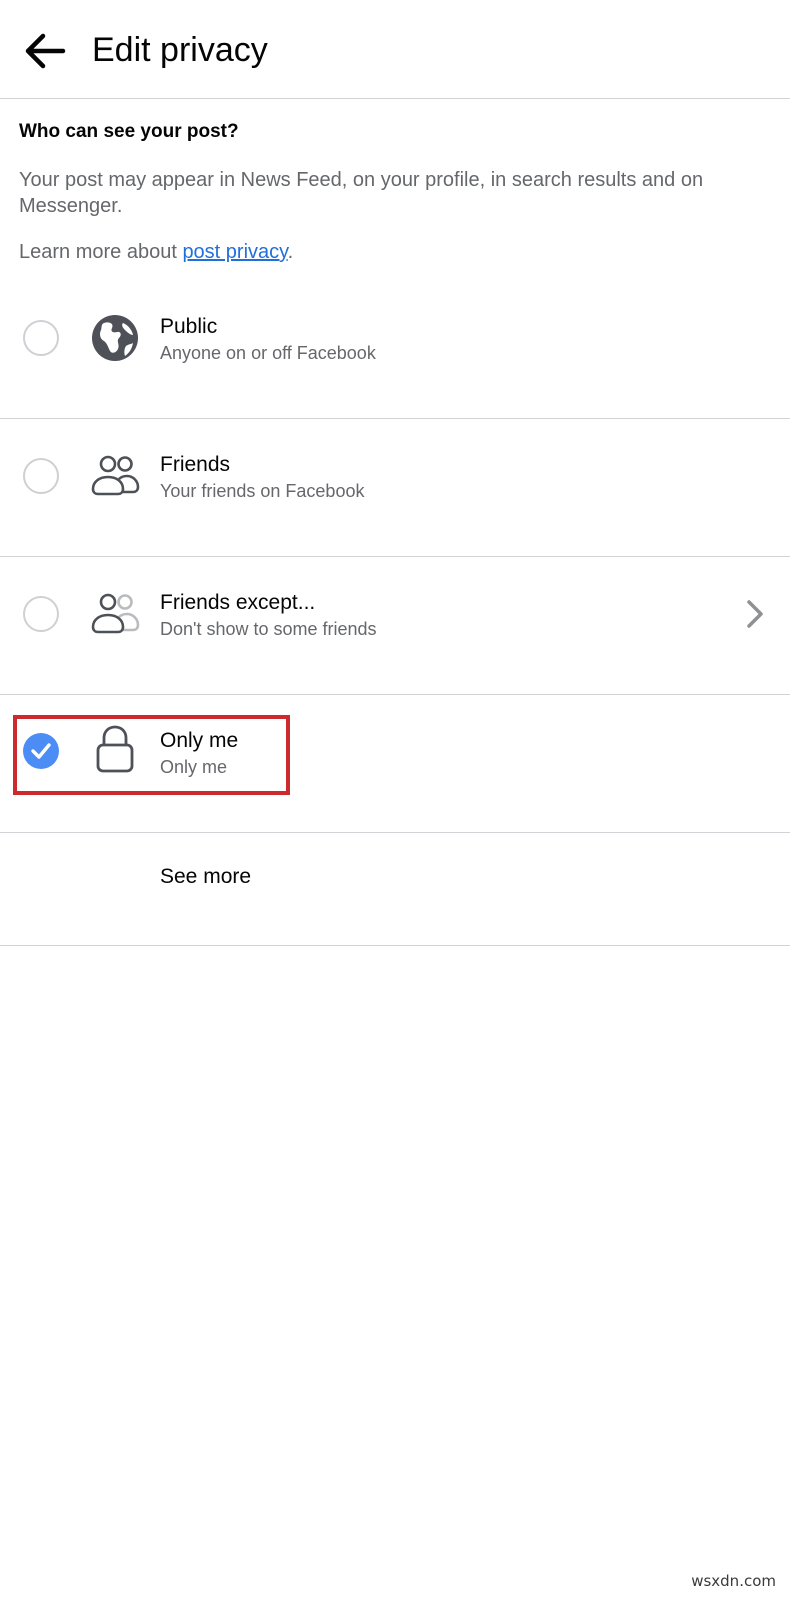 The width and height of the screenshot is (790, 1600). I want to click on option-subtitle: Only me, so click(194, 767).